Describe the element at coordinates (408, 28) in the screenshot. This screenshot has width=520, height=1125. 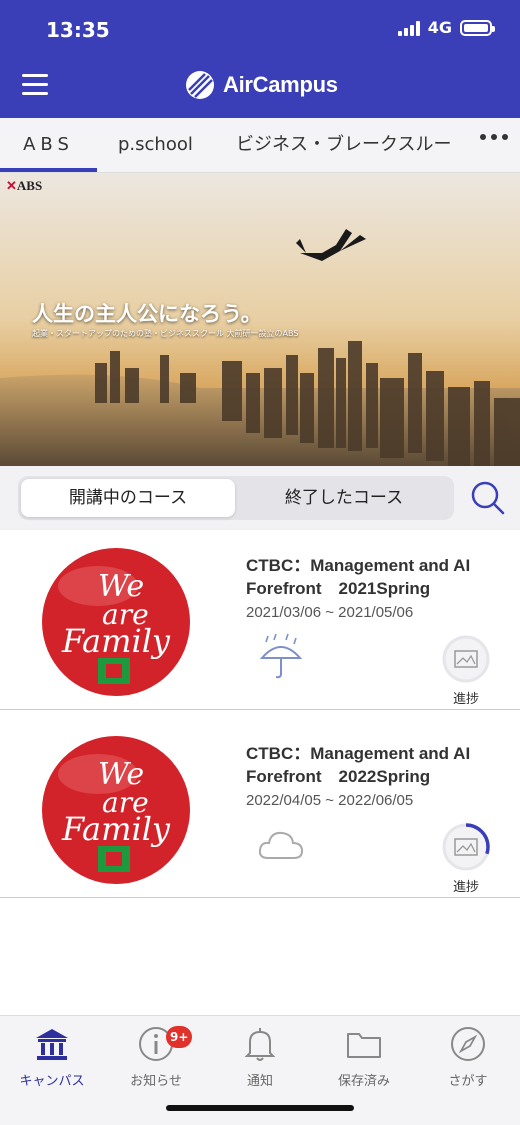
I see `signal-icon` at that location.